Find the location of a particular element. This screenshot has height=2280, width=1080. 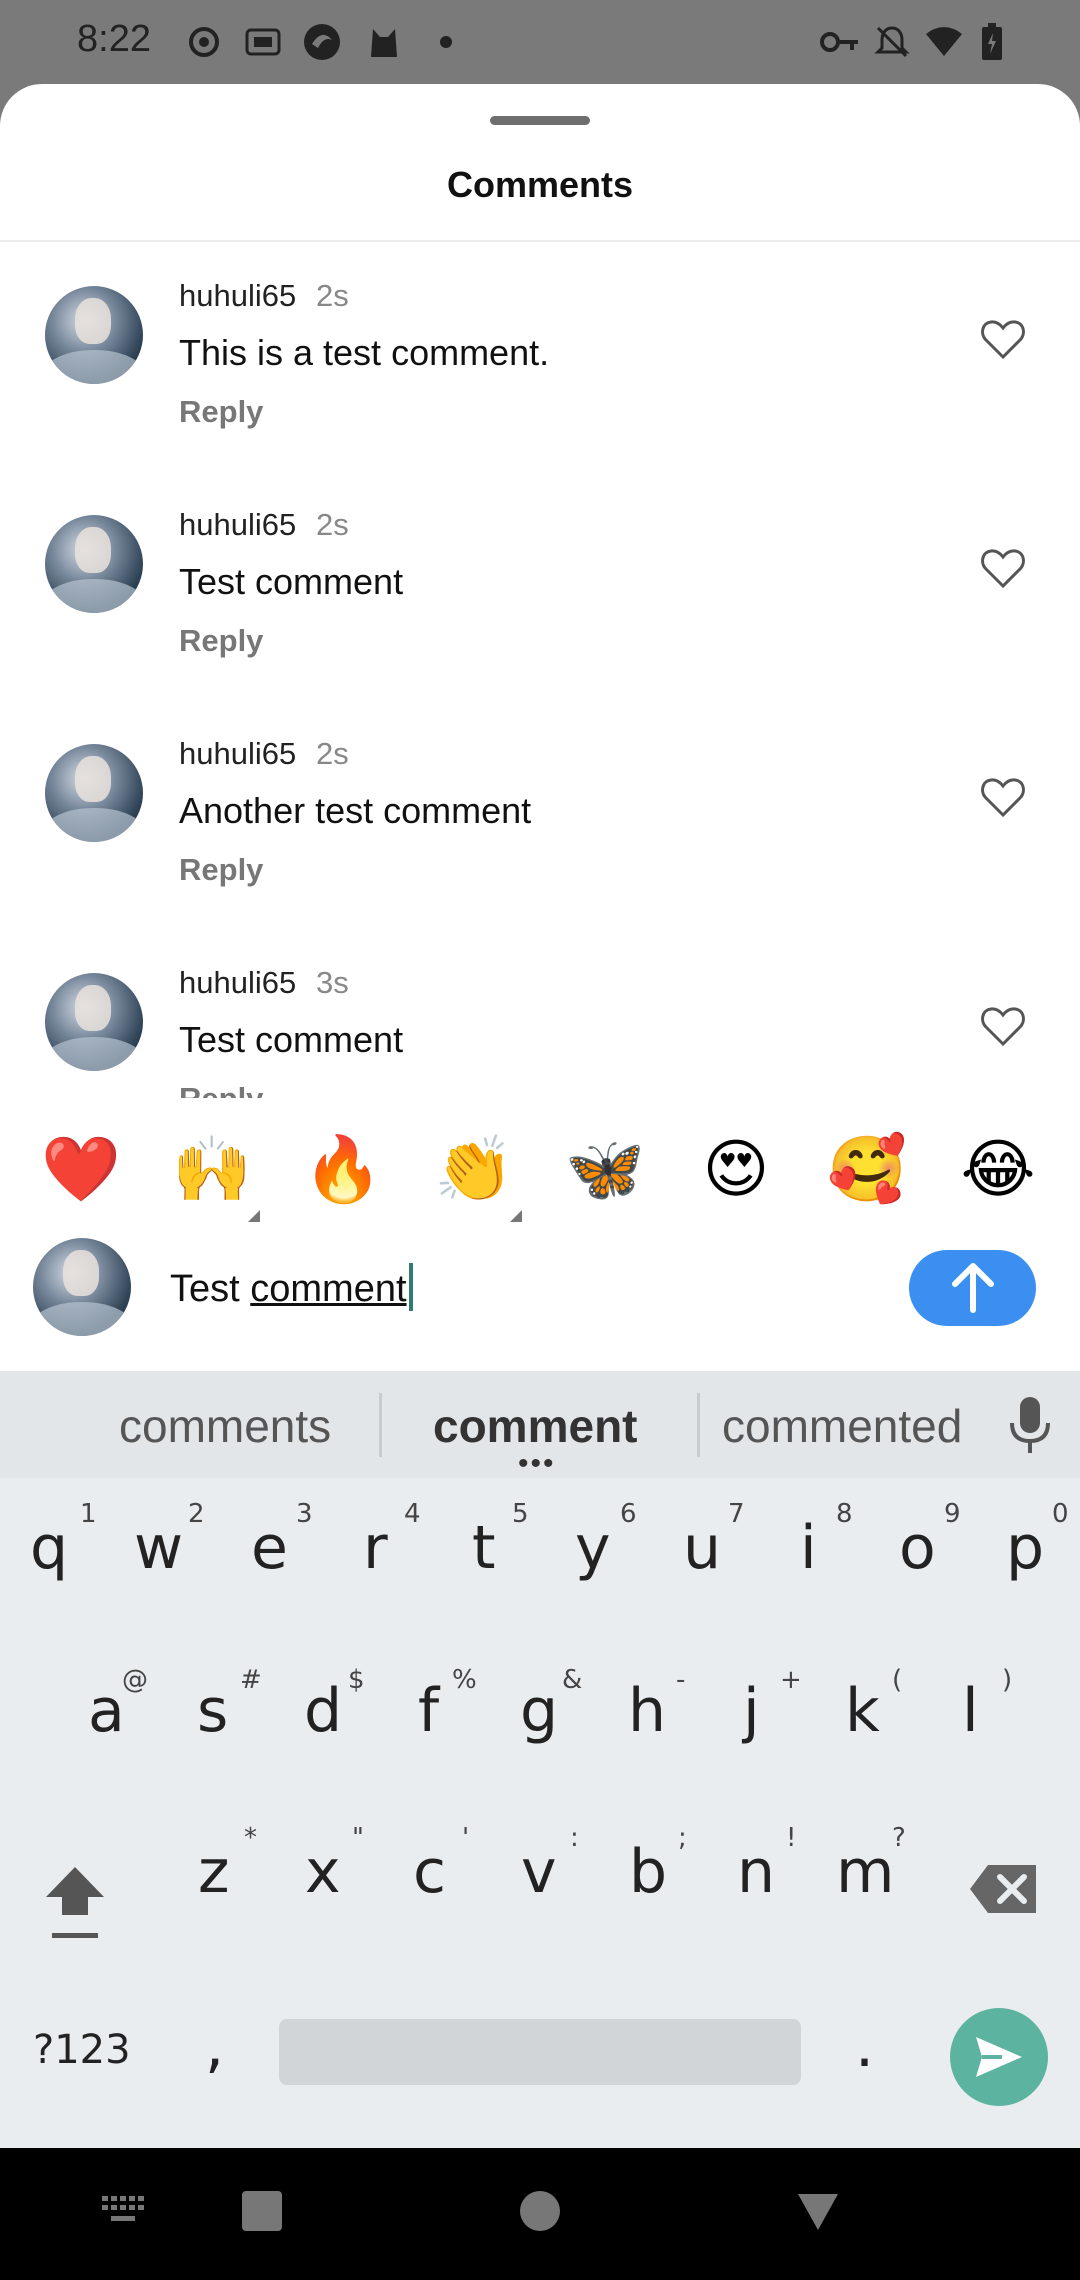

symbols-key: ?123 is located at coordinates (82, 2050).